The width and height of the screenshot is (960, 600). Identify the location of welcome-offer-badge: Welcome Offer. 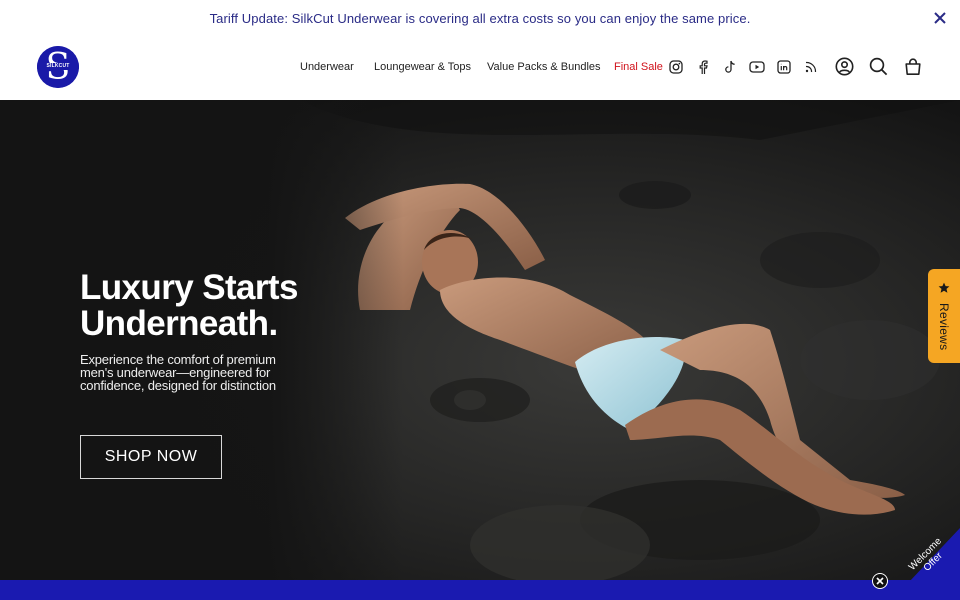
(926, 560).